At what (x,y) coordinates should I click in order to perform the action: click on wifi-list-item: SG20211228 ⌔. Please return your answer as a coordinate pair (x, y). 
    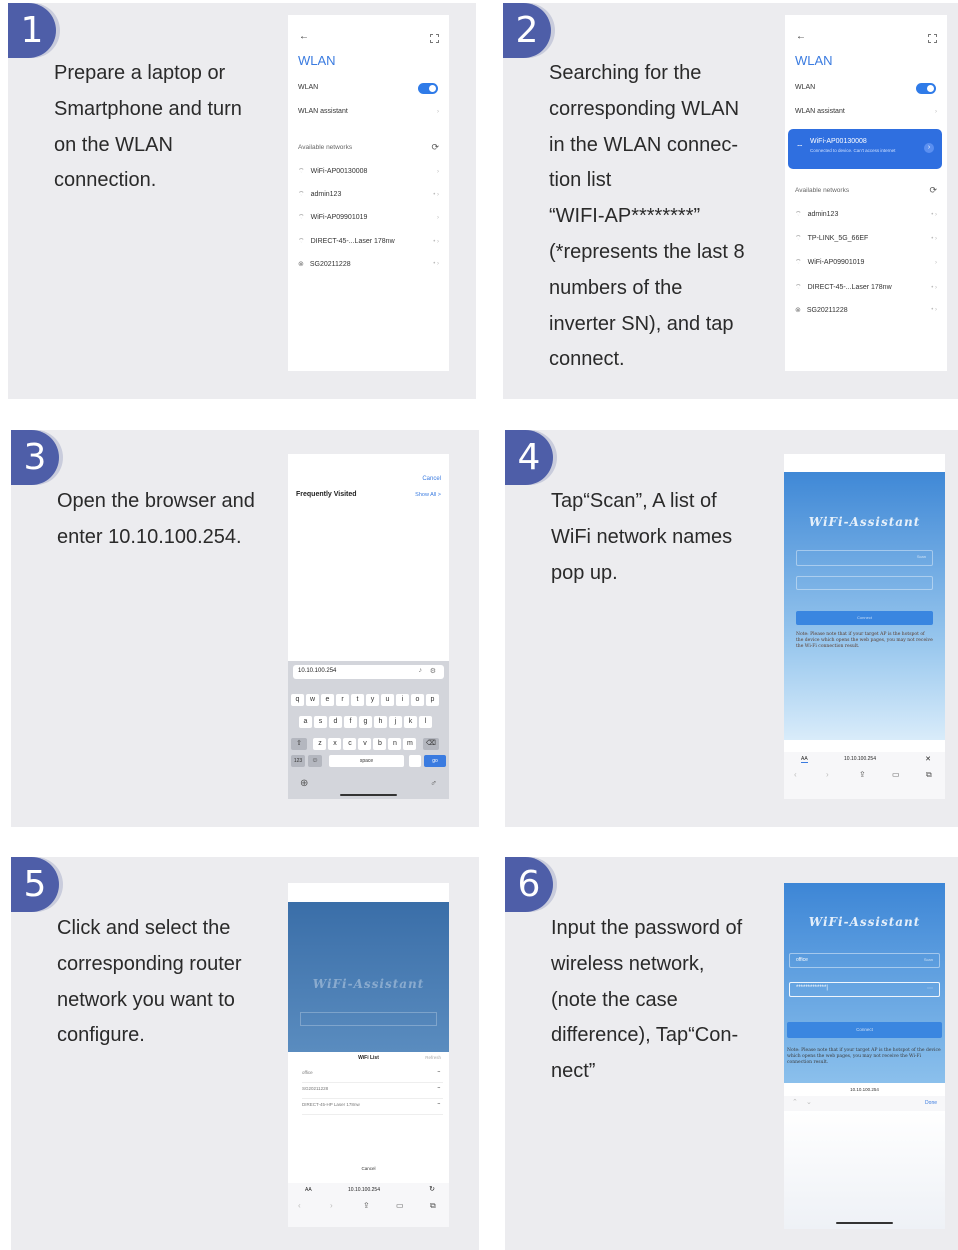
    Looking at the image, I should click on (372, 1092).